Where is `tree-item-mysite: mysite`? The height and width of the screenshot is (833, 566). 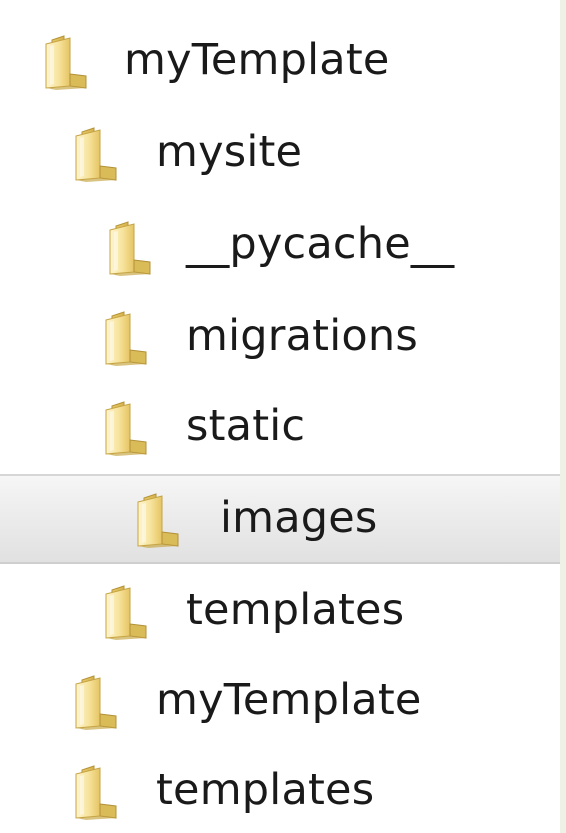 tree-item-mysite: mysite is located at coordinates (280, 154).